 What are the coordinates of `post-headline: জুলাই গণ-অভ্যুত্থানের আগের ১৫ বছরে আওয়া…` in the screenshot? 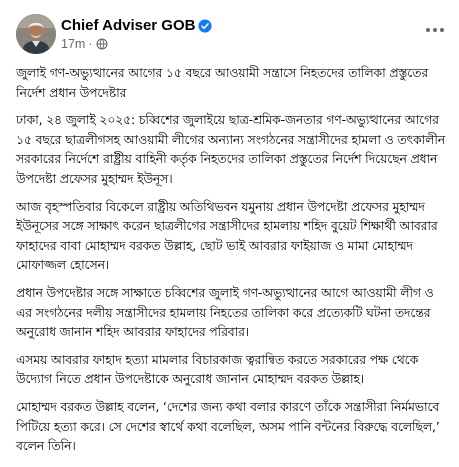 It's located at (222, 82).